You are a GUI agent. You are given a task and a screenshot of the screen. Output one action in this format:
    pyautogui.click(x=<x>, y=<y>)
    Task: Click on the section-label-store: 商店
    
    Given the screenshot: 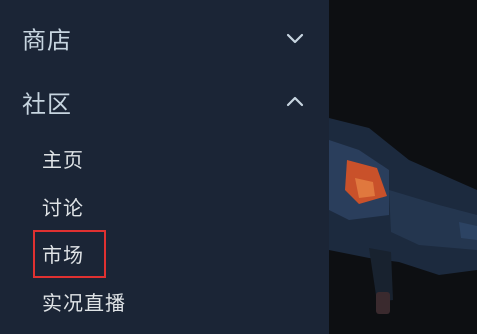 What is the action you would take?
    pyautogui.click(x=47, y=40)
    